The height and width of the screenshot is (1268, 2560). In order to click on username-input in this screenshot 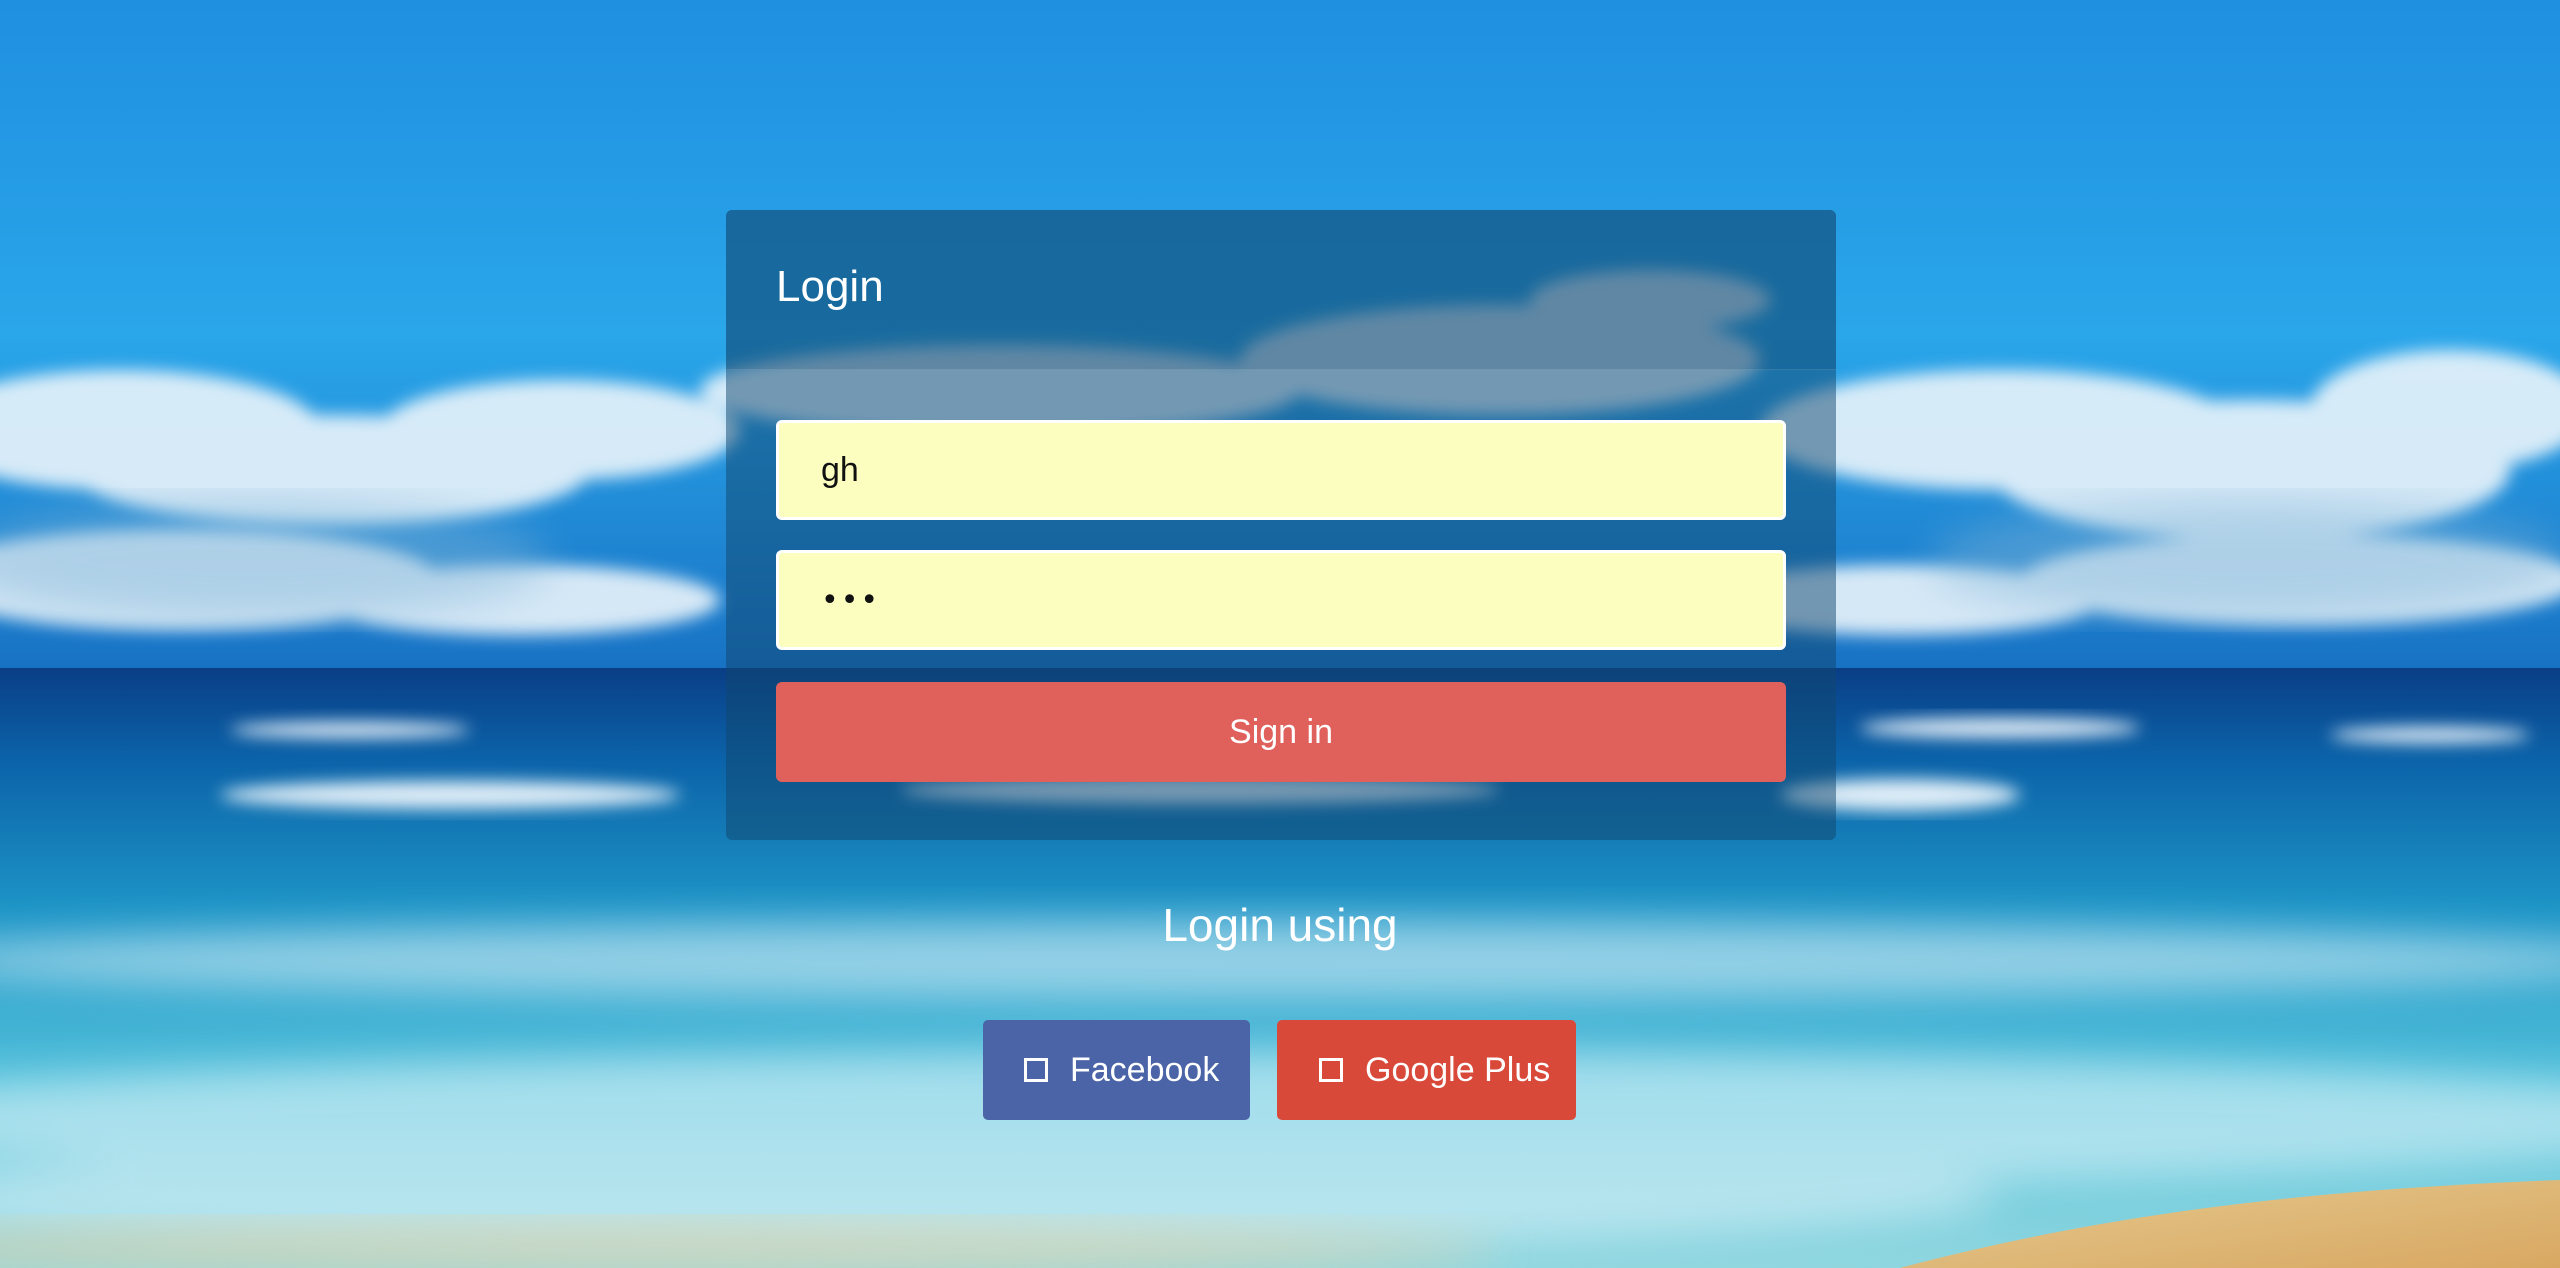, I will do `click(1281, 470)`.